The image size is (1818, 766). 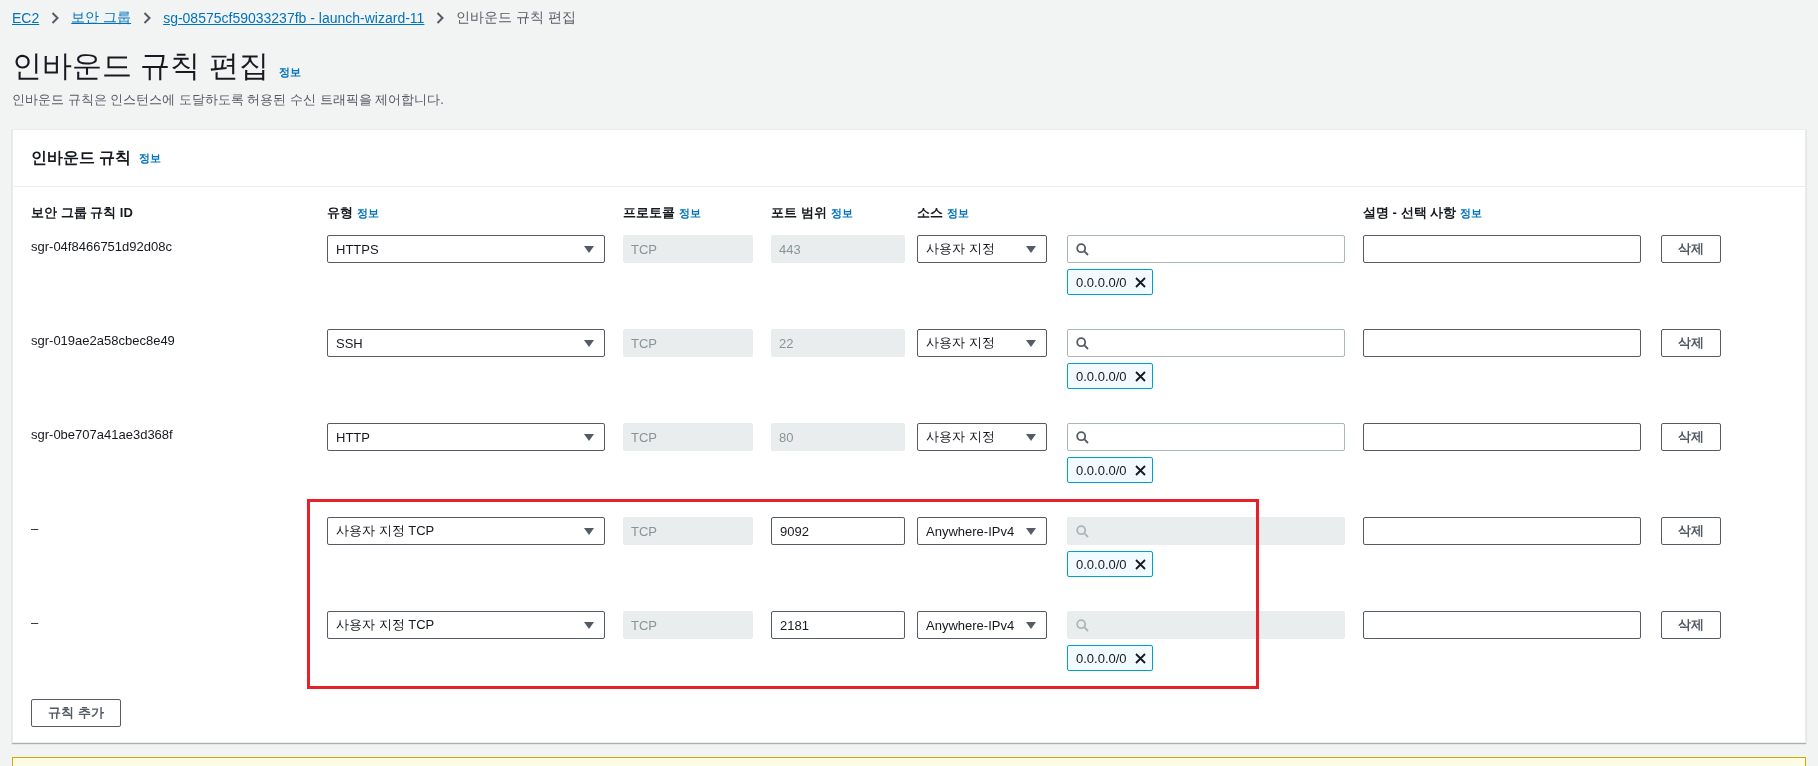 What do you see at coordinates (838, 343) in the screenshot?
I see `port-range-field: 22` at bounding box center [838, 343].